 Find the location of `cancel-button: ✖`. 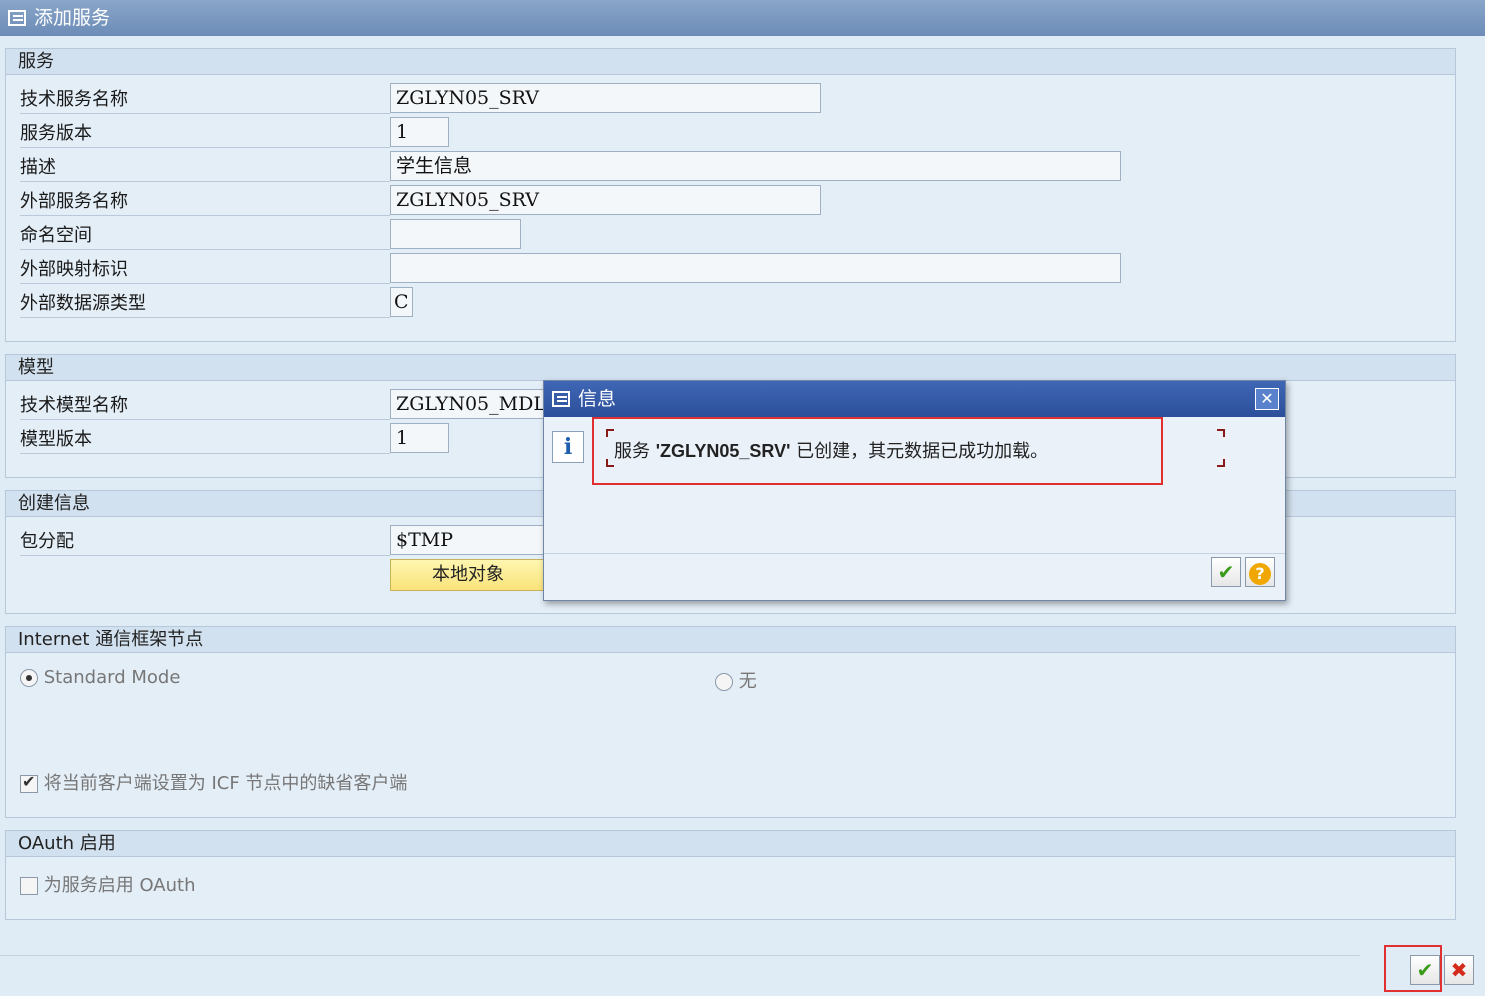

cancel-button: ✖ is located at coordinates (1459, 970).